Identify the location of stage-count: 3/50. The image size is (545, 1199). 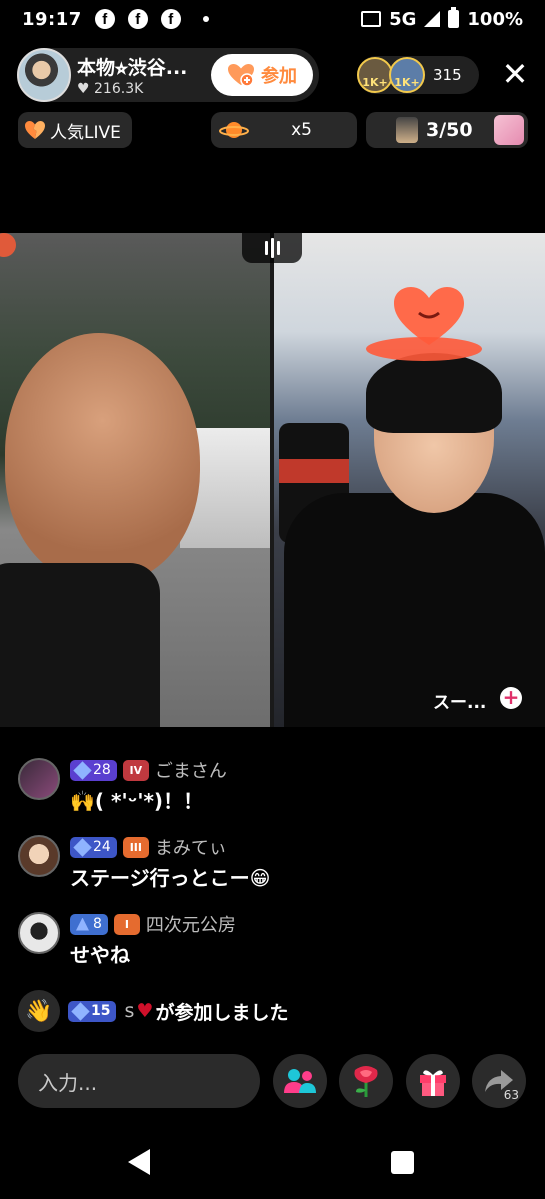
(449, 130).